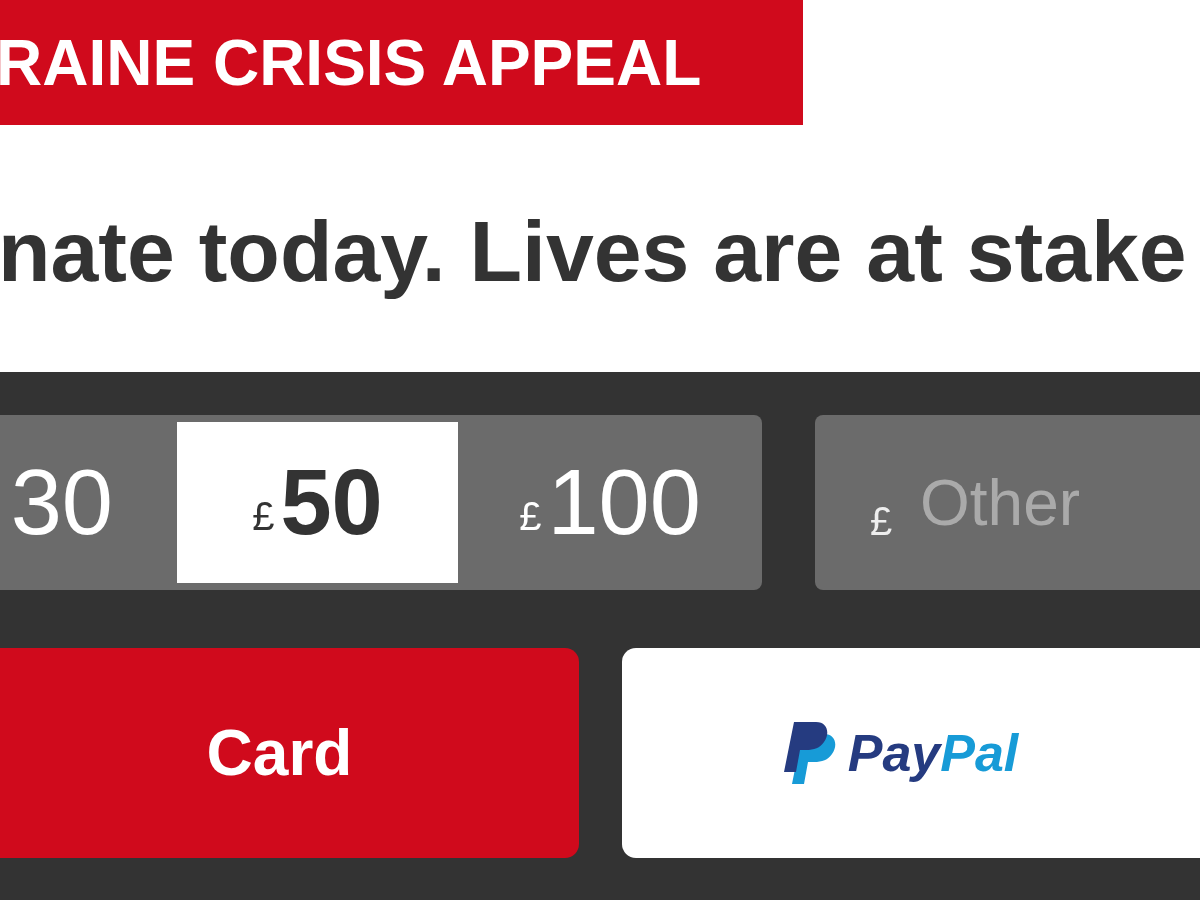 This screenshot has width=1200, height=900. Describe the element at coordinates (289, 753) in the screenshot. I see `card-button: Card` at that location.